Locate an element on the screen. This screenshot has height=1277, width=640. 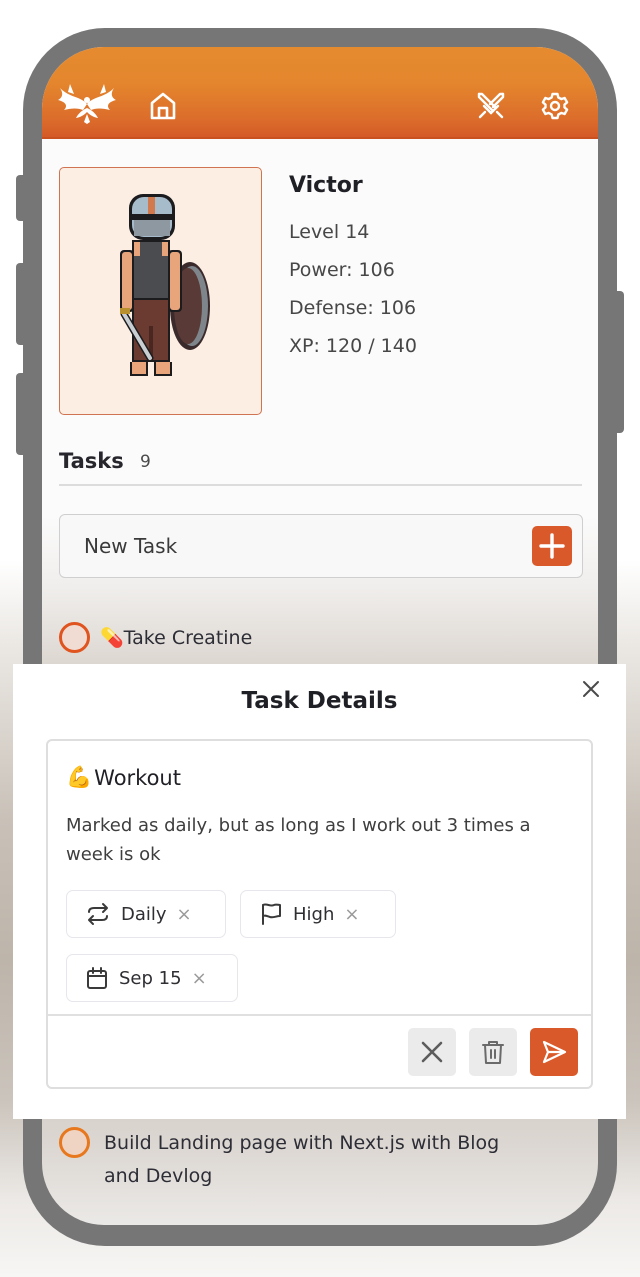
remove-priority-button: × is located at coordinates (351, 914).